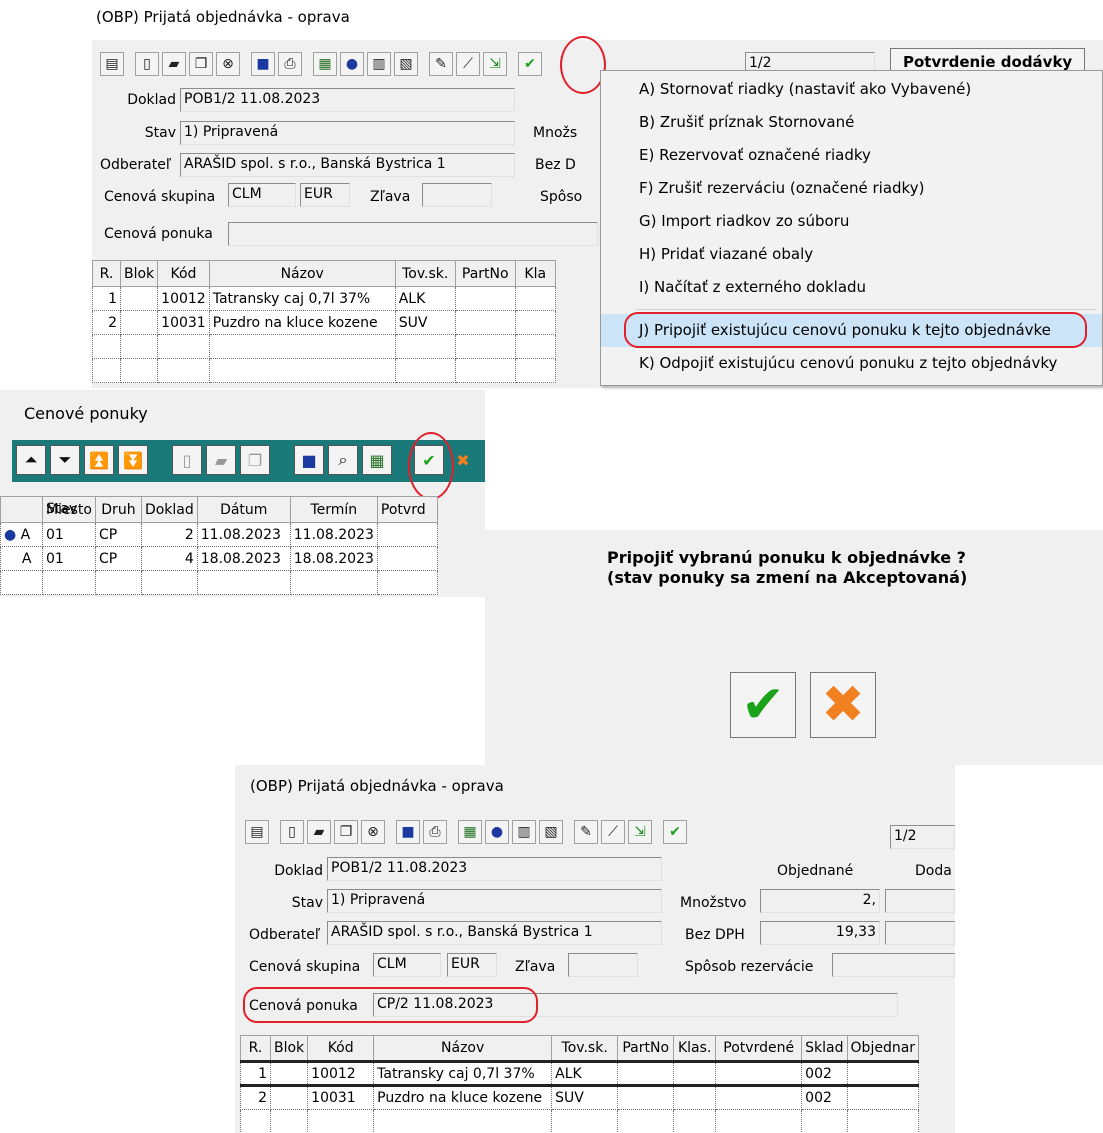 Image resolution: width=1103 pixels, height=1133 pixels. Describe the element at coordinates (851, 287) in the screenshot. I see `menu-item-nacitat: I) Načítať z externého dokladu` at that location.